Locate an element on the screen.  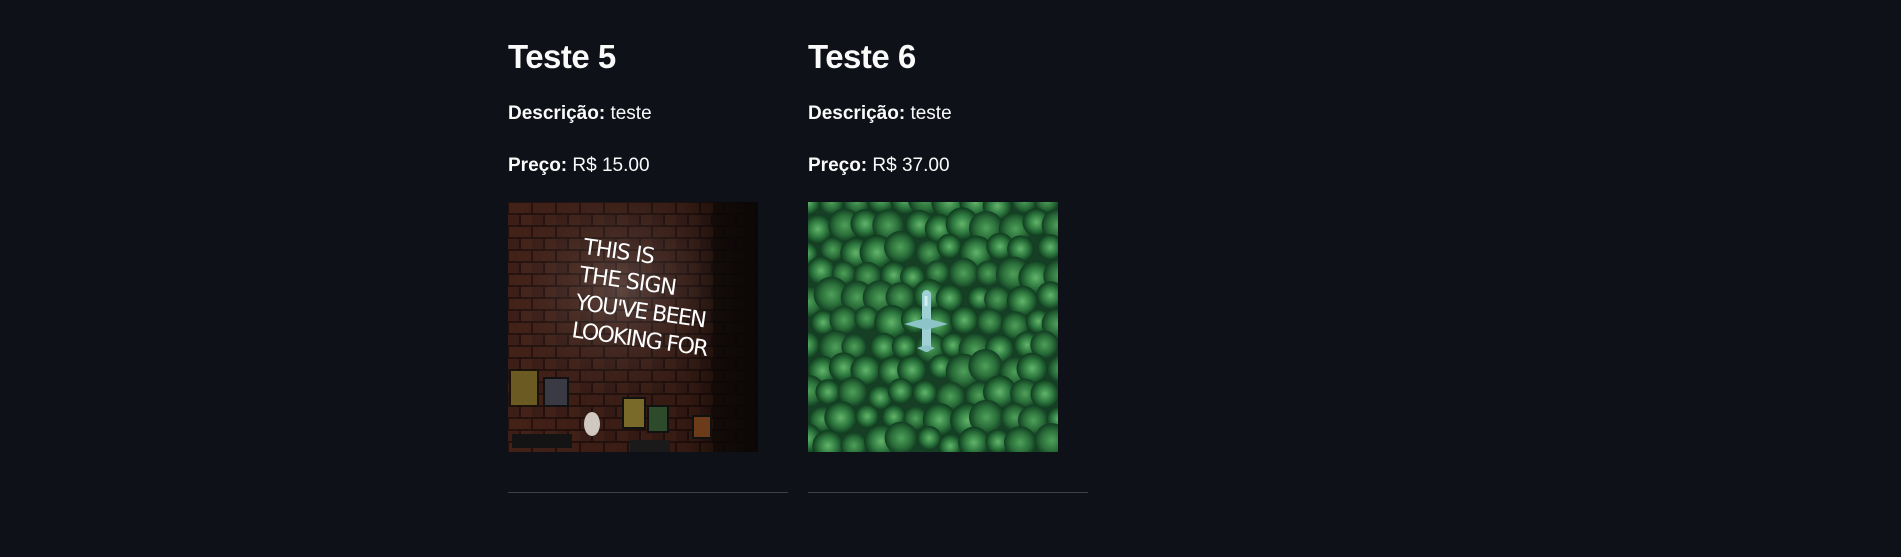
product-price: Preço: R$ 15.00 is located at coordinates (579, 166).